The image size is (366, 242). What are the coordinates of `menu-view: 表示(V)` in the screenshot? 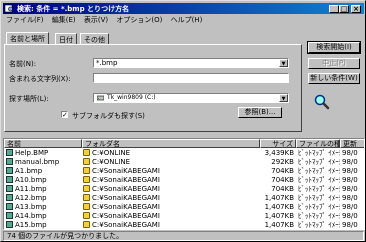 It's located at (96, 19).